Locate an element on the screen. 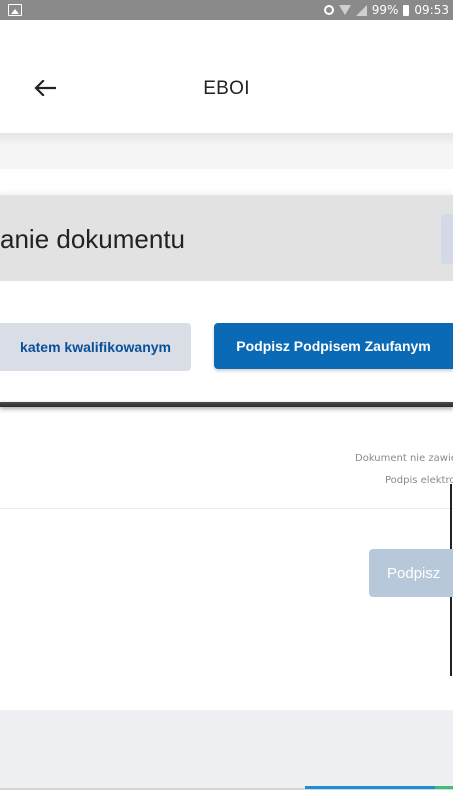 Image resolution: width=453 pixels, height=792 pixels. status-indicators: 99% 09:53 is located at coordinates (386, 10).